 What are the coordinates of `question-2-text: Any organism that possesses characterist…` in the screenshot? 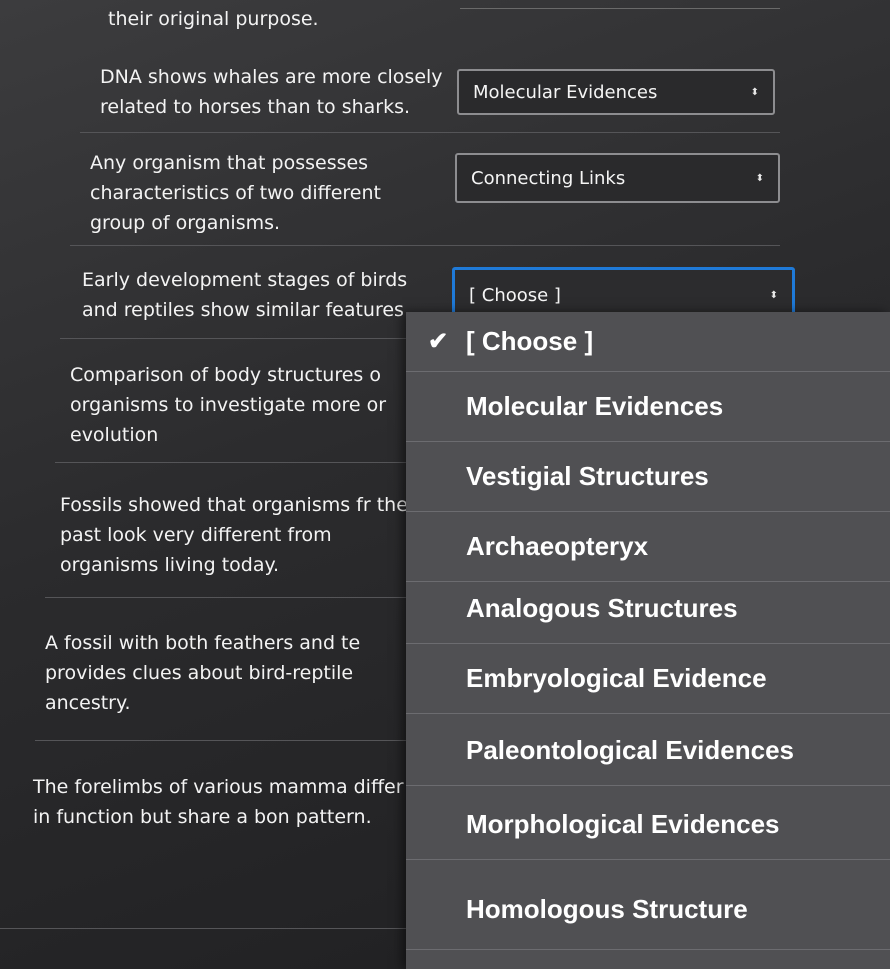 It's located at (235, 193).